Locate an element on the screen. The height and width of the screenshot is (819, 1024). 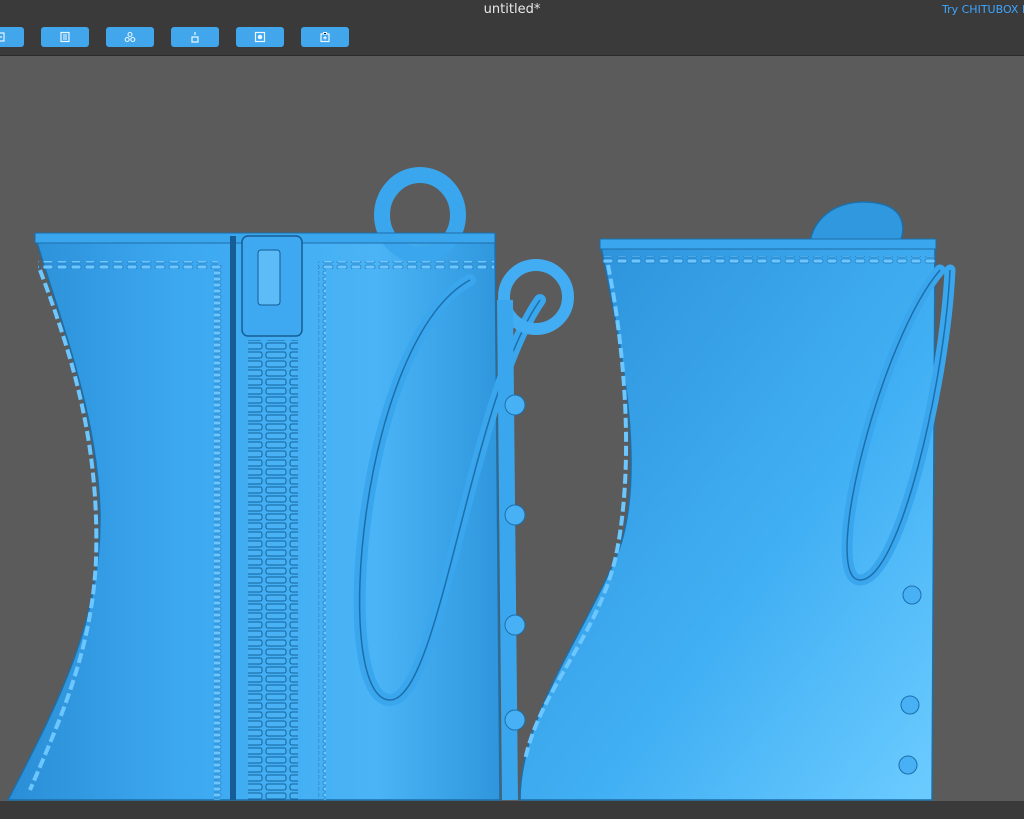
import-icon is located at coordinates (2, 37).